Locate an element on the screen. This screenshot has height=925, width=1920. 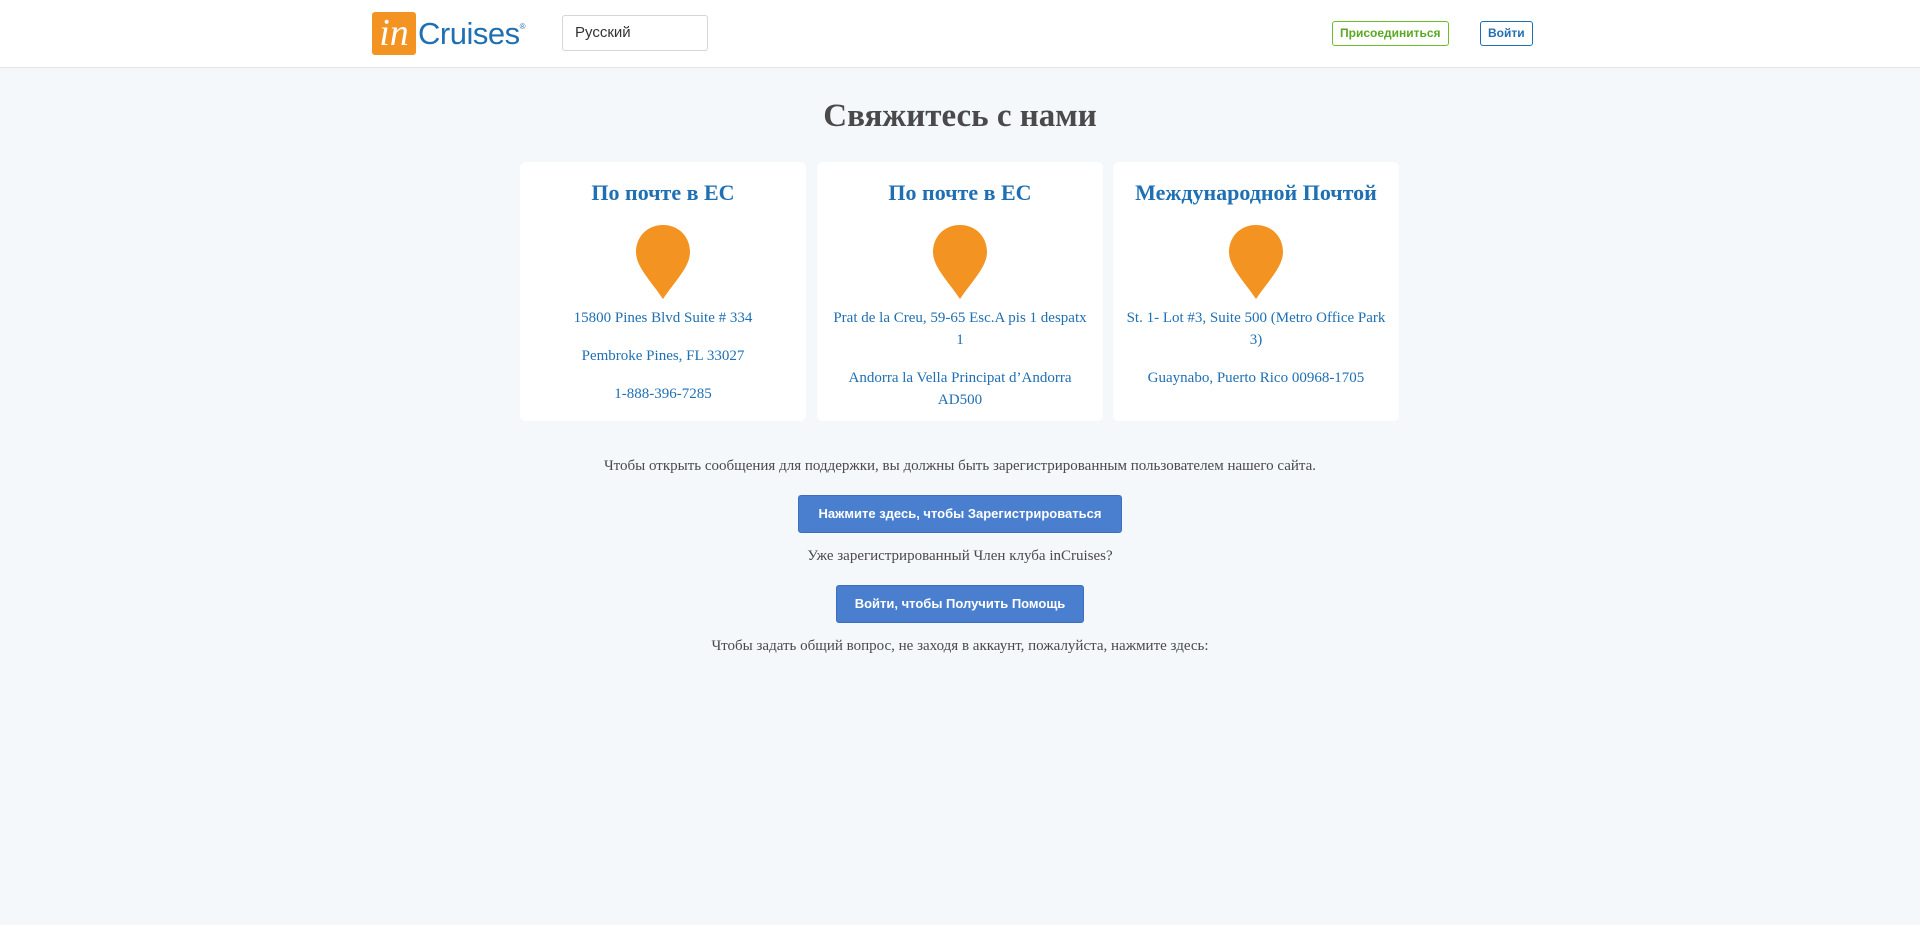
login-button: Войти is located at coordinates (1506, 33).